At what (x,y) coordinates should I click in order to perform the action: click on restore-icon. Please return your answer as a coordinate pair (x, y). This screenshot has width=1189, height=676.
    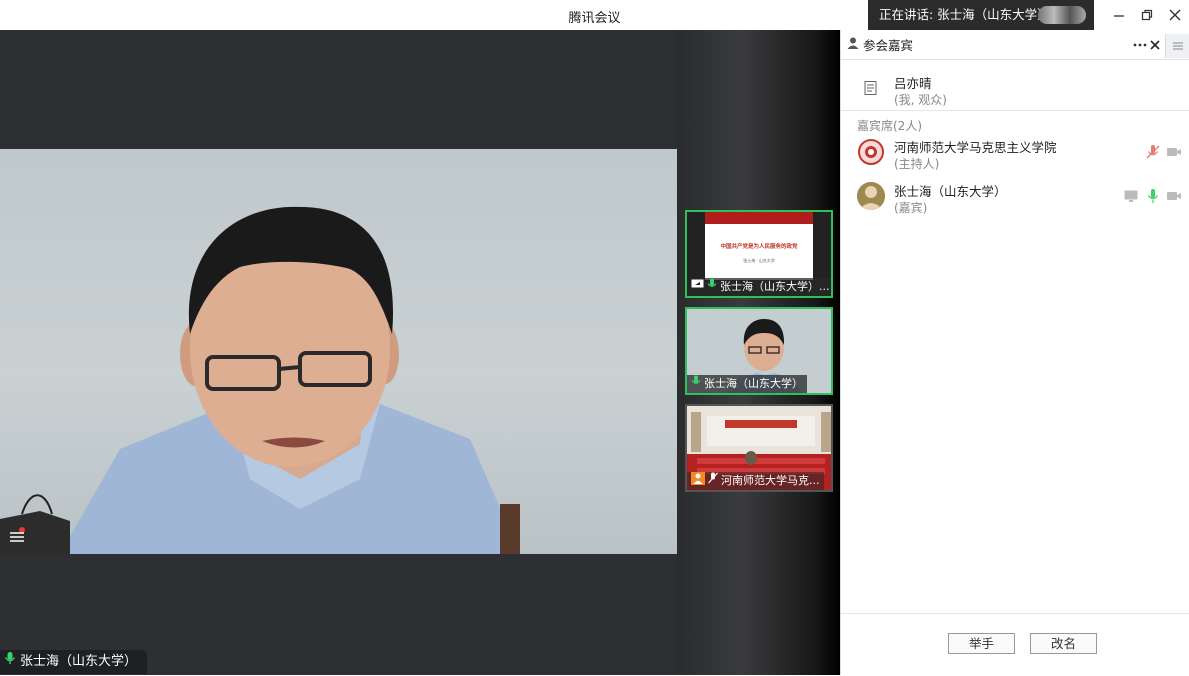
    Looking at the image, I should click on (1147, 15).